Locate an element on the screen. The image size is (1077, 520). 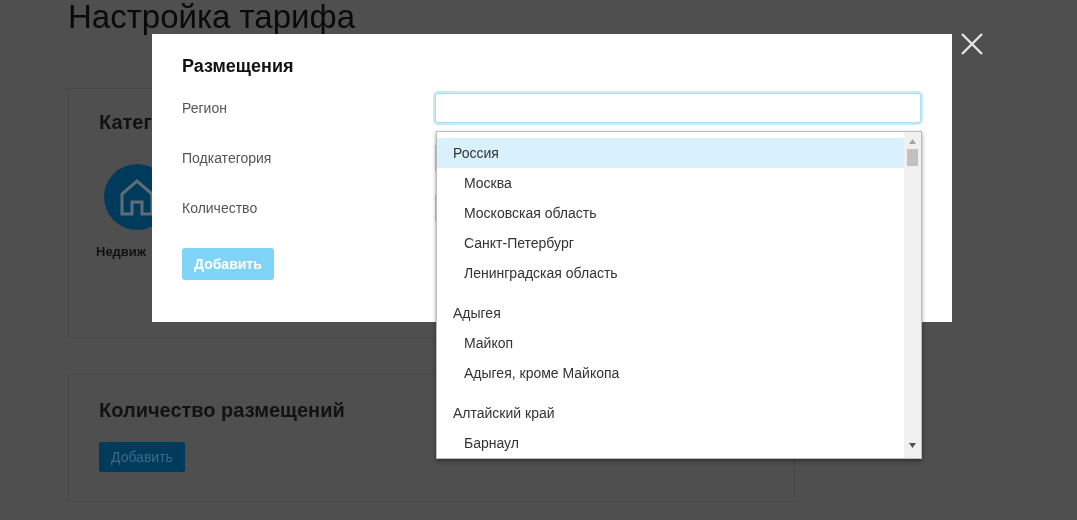
modal-title: Размещения is located at coordinates (238, 66).